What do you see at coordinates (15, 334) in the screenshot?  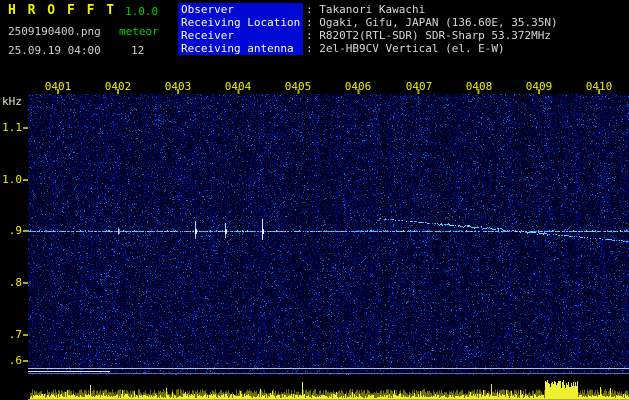 I see `freq-label: .7` at bounding box center [15, 334].